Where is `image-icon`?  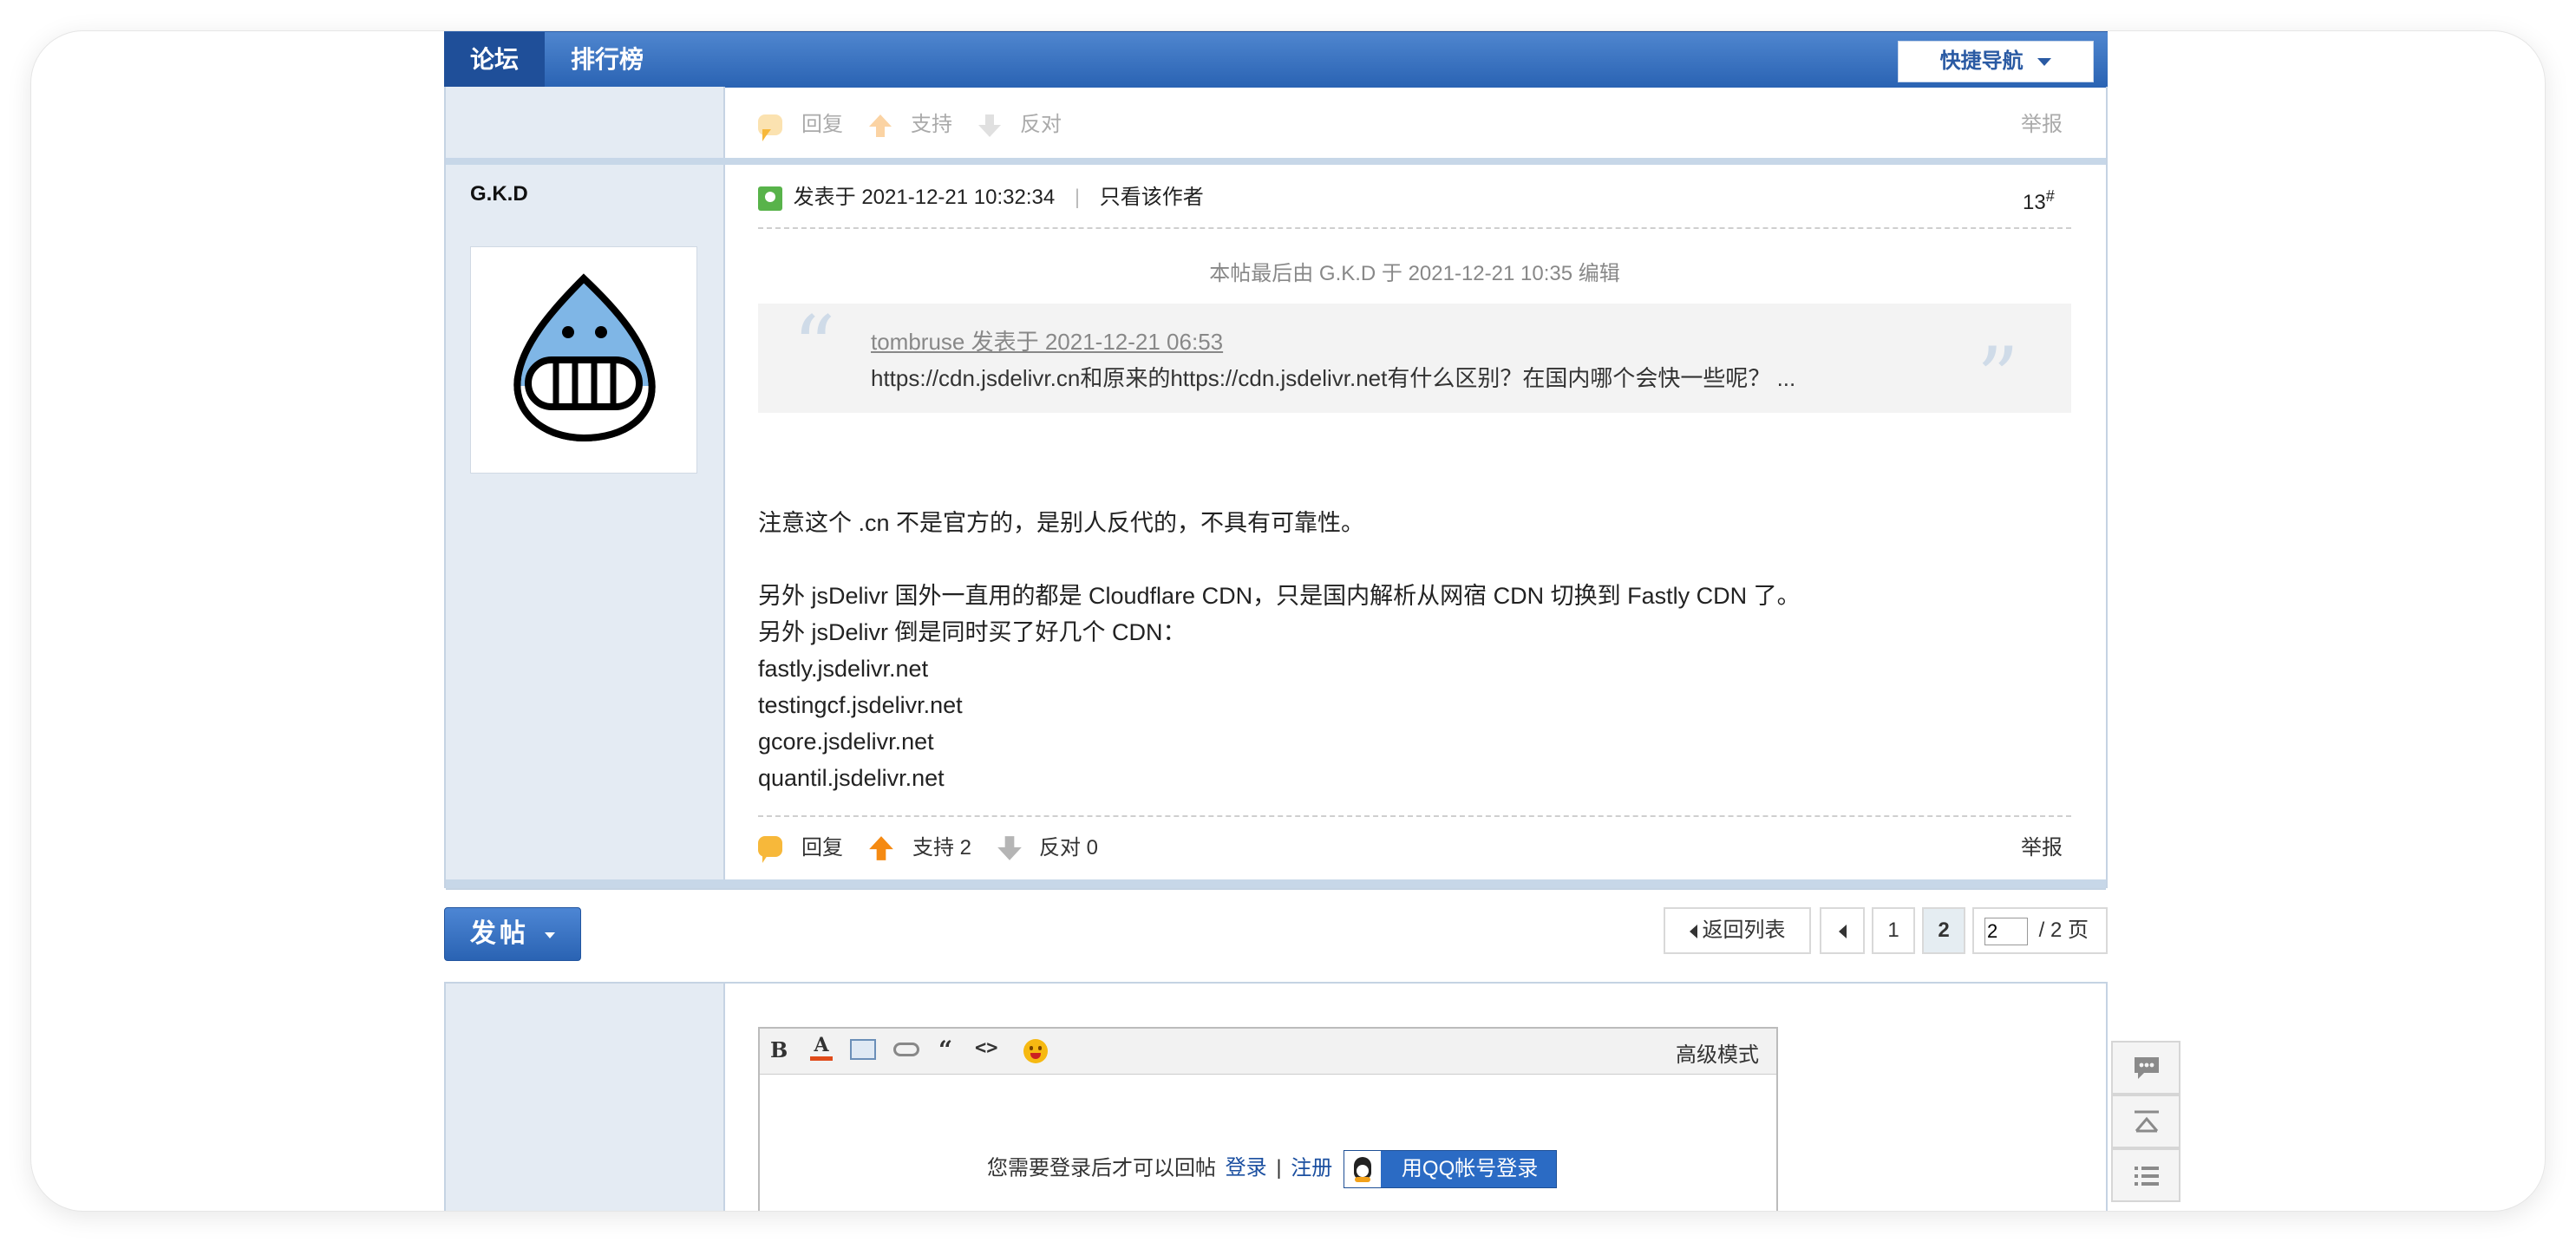 image-icon is located at coordinates (863, 1049).